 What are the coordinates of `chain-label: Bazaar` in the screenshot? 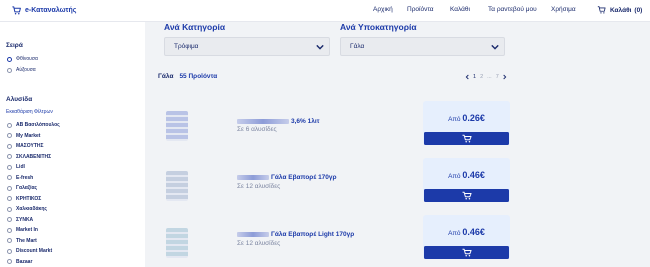 It's located at (24, 261).